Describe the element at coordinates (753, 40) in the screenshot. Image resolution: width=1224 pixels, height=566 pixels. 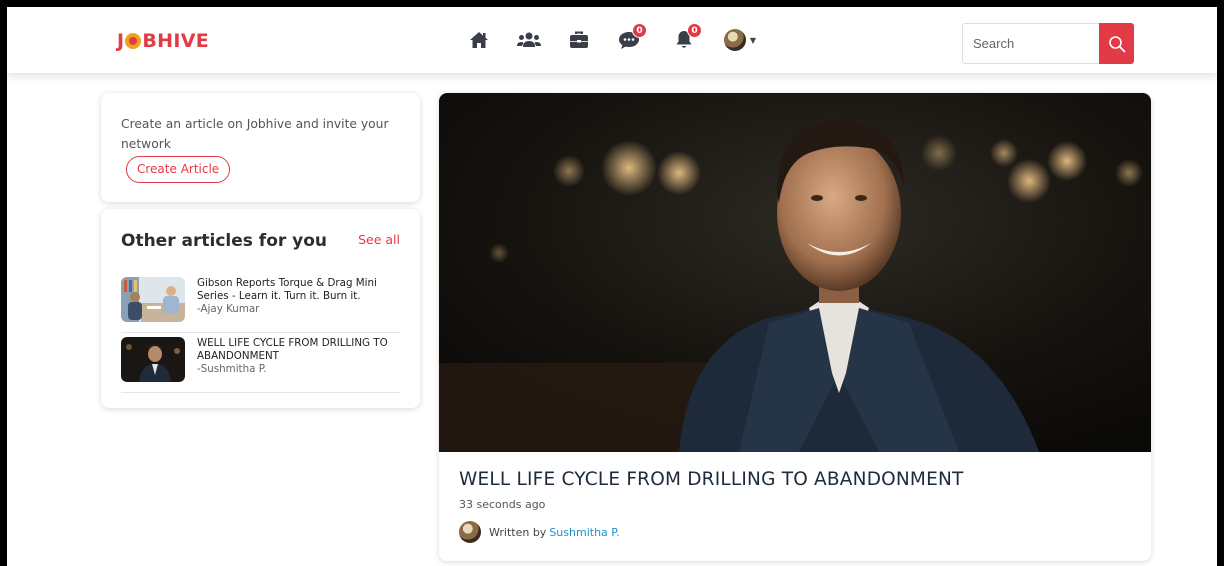
I see `chevron-down-icon: ▼` at that location.